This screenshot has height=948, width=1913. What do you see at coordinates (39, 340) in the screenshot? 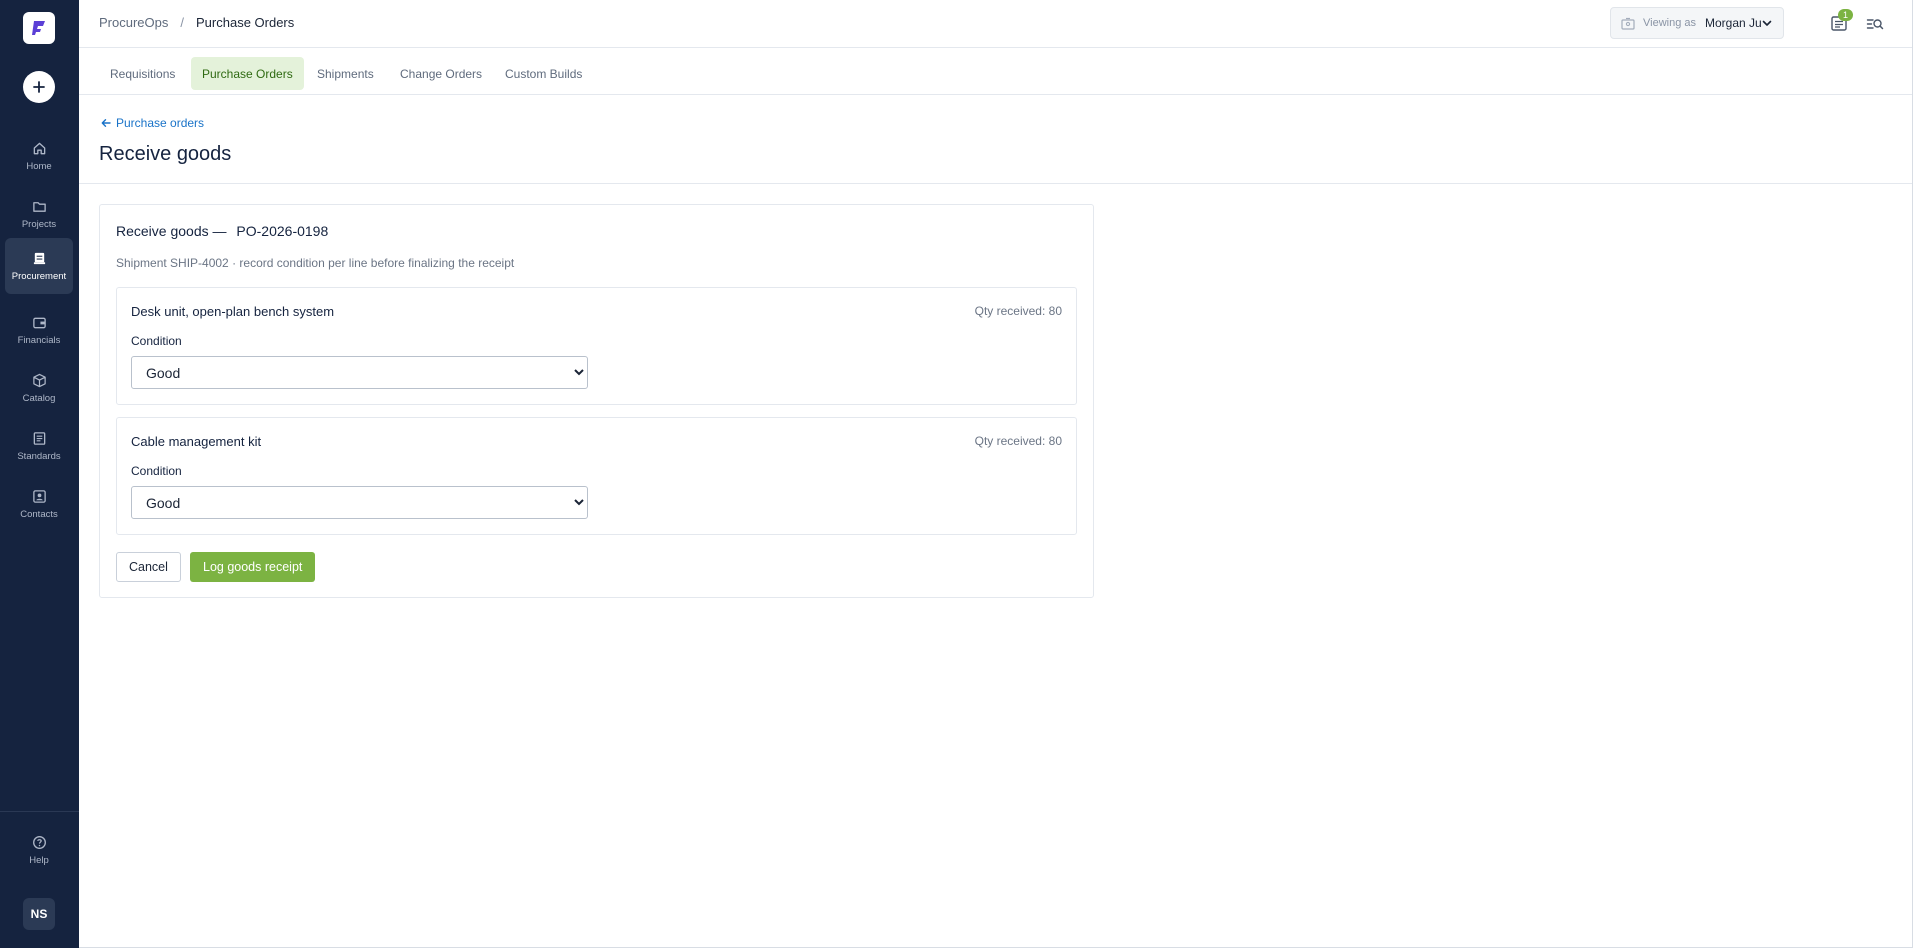
I see `sidebar-item-label: Financials` at bounding box center [39, 340].